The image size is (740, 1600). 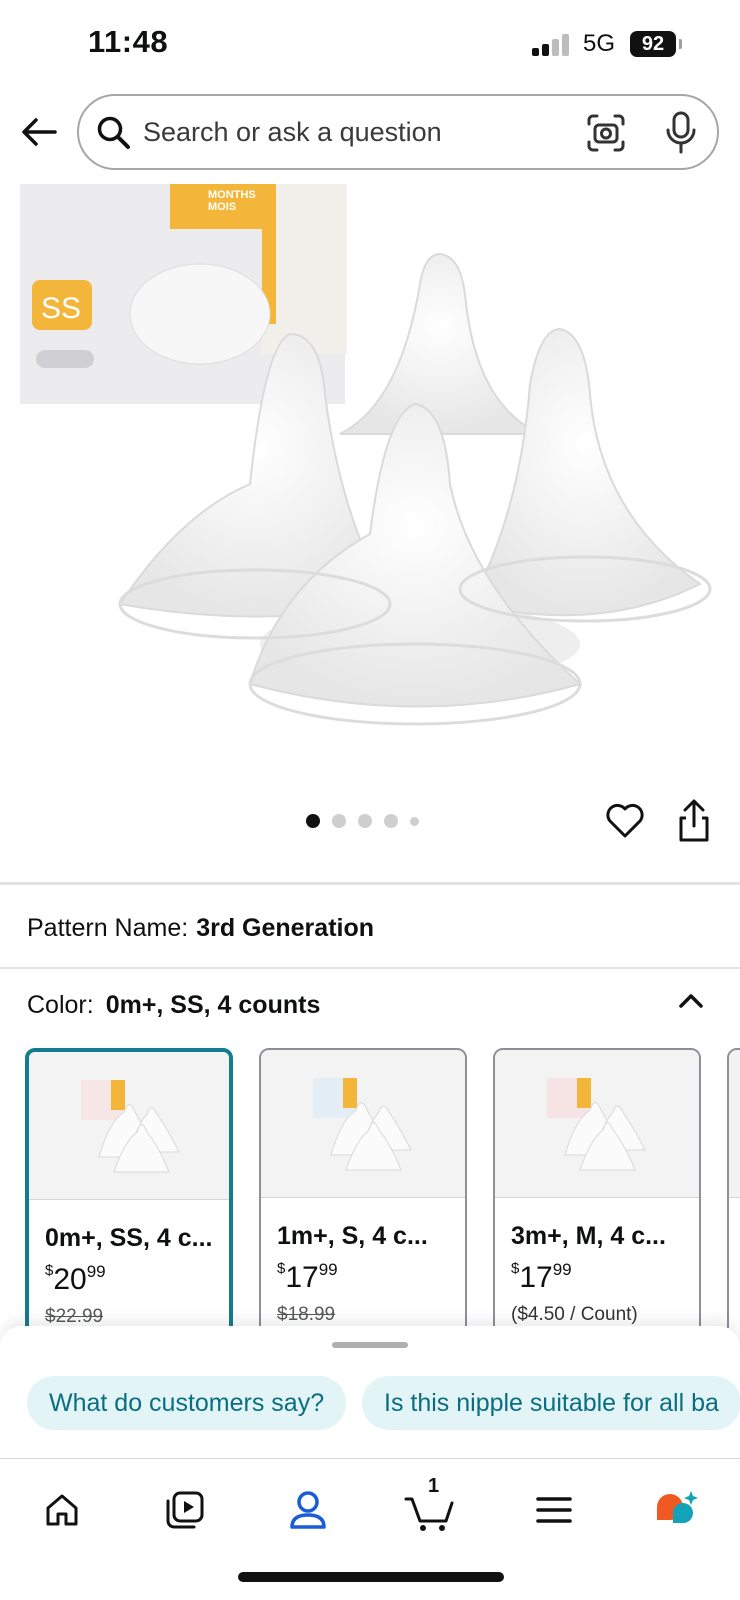 I want to click on heart-icon, so click(x=625, y=821).